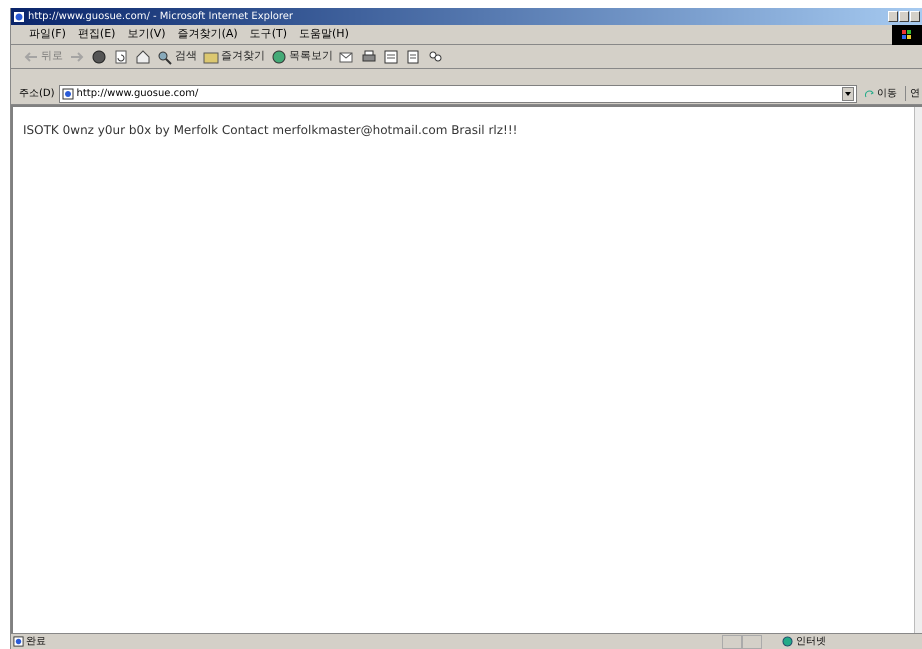 The width and height of the screenshot is (922, 649). Describe the element at coordinates (234, 56) in the screenshot. I see `toolbar-button: 즐겨찾기` at that location.